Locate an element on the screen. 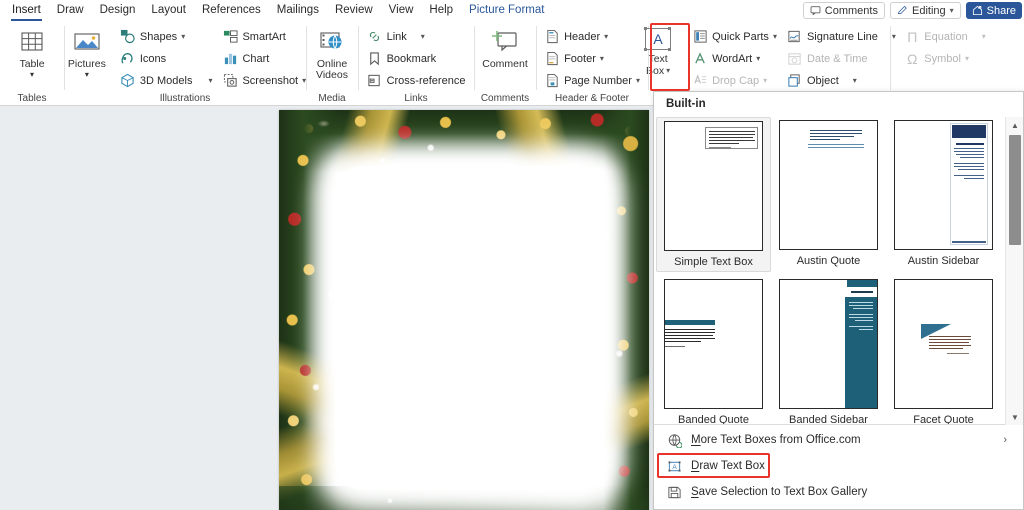  text-col-2: Signature Line ▾ Date & Time Object ▾ is located at coordinates (841, 57).